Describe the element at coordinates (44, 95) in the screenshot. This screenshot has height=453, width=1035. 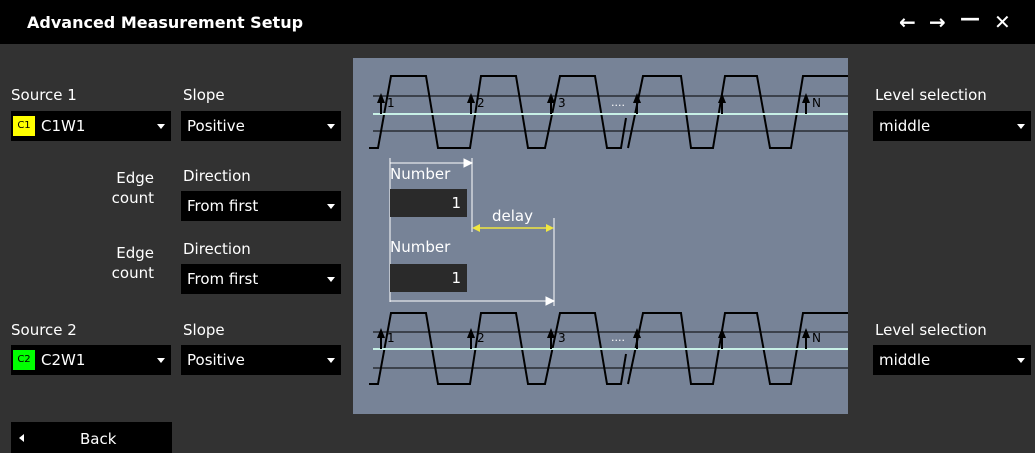
I see `source1-label: Source 1` at that location.